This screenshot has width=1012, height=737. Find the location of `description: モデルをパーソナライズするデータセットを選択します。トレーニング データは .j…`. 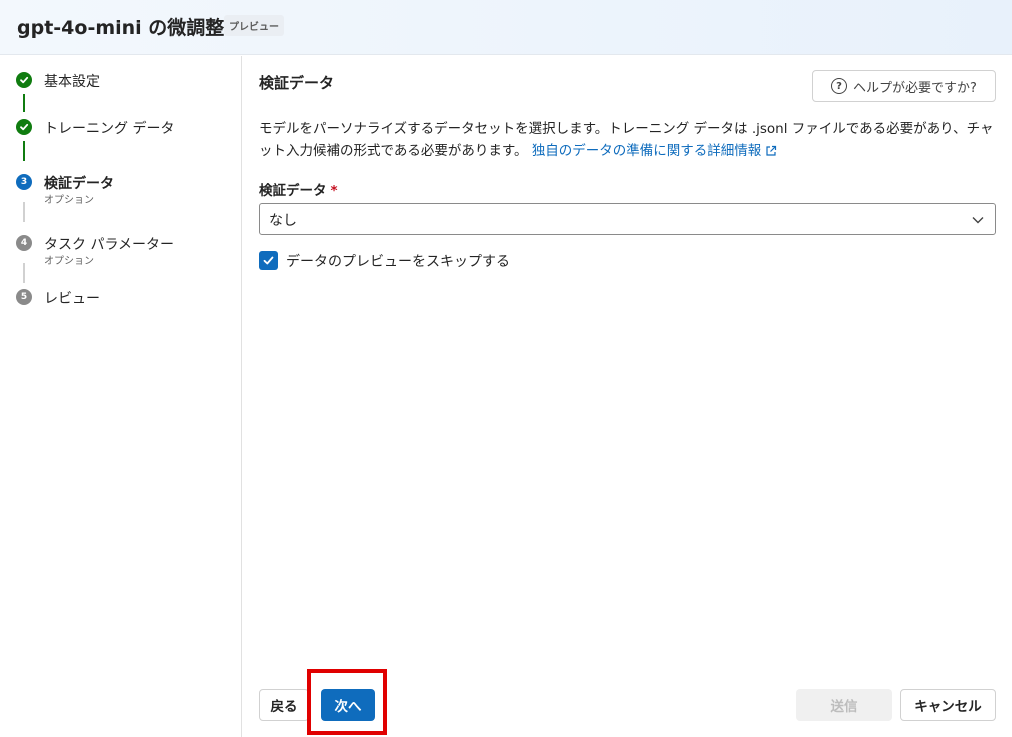

description: モデルをパーソナライズするデータセットを選択します。トレーニング データは .j… is located at coordinates (627, 140).